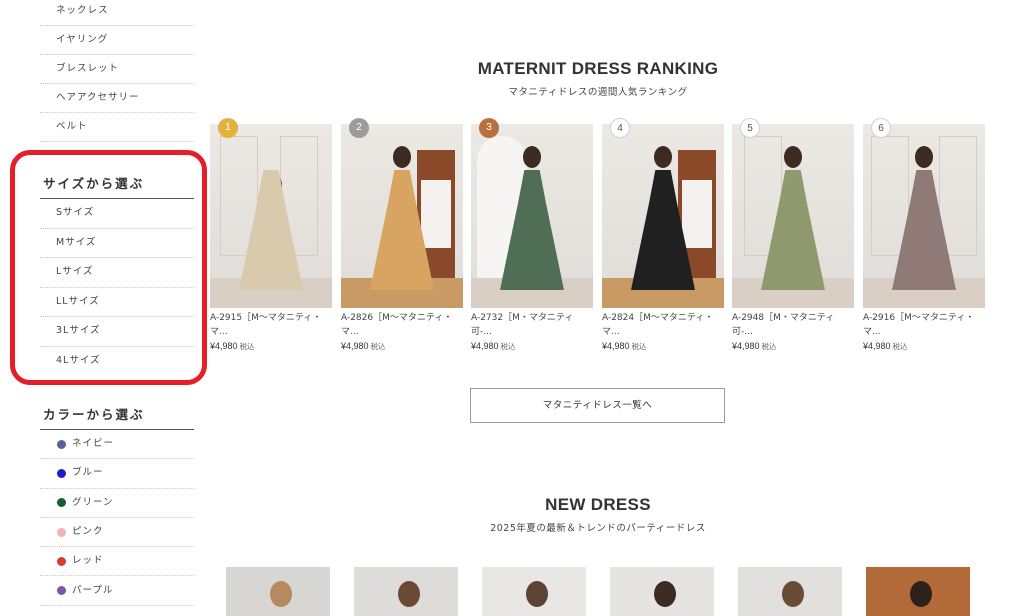 The image size is (1024, 616). Describe the element at coordinates (117, 332) in the screenshot. I see `size-3l-link: 3Lサイズ` at that location.